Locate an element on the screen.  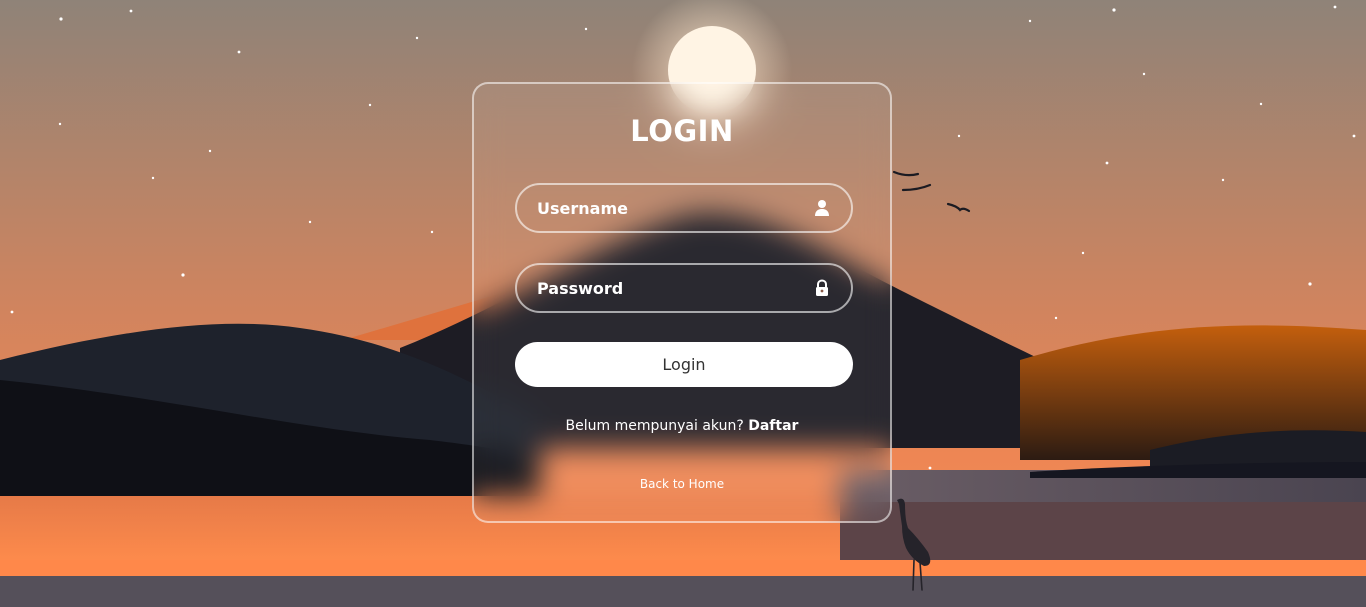
login-button: Login is located at coordinates (684, 364).